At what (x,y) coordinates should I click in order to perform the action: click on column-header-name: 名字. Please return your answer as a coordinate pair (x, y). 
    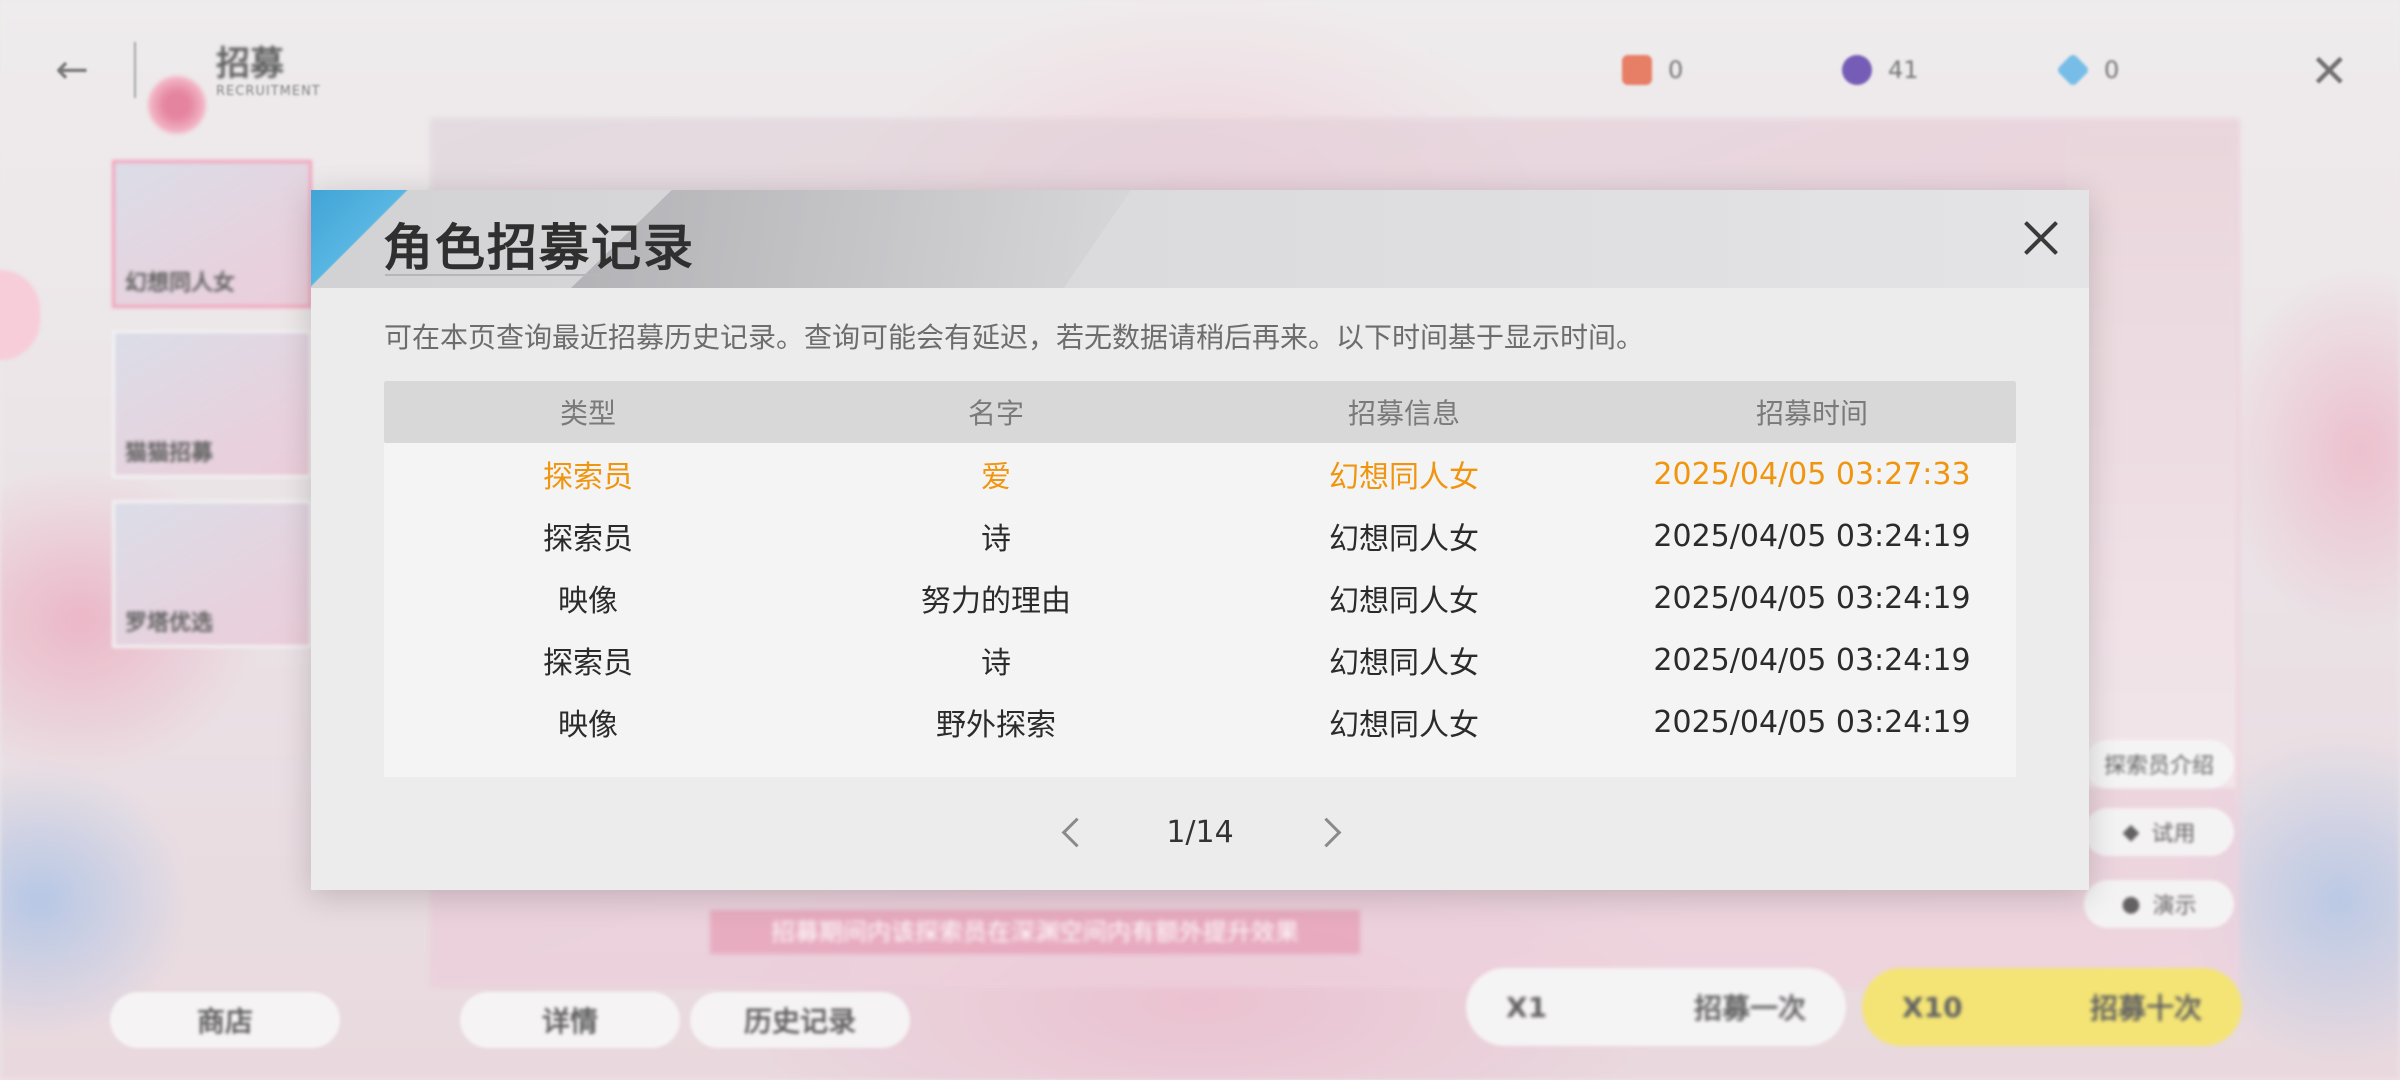
    Looking at the image, I should click on (995, 413).